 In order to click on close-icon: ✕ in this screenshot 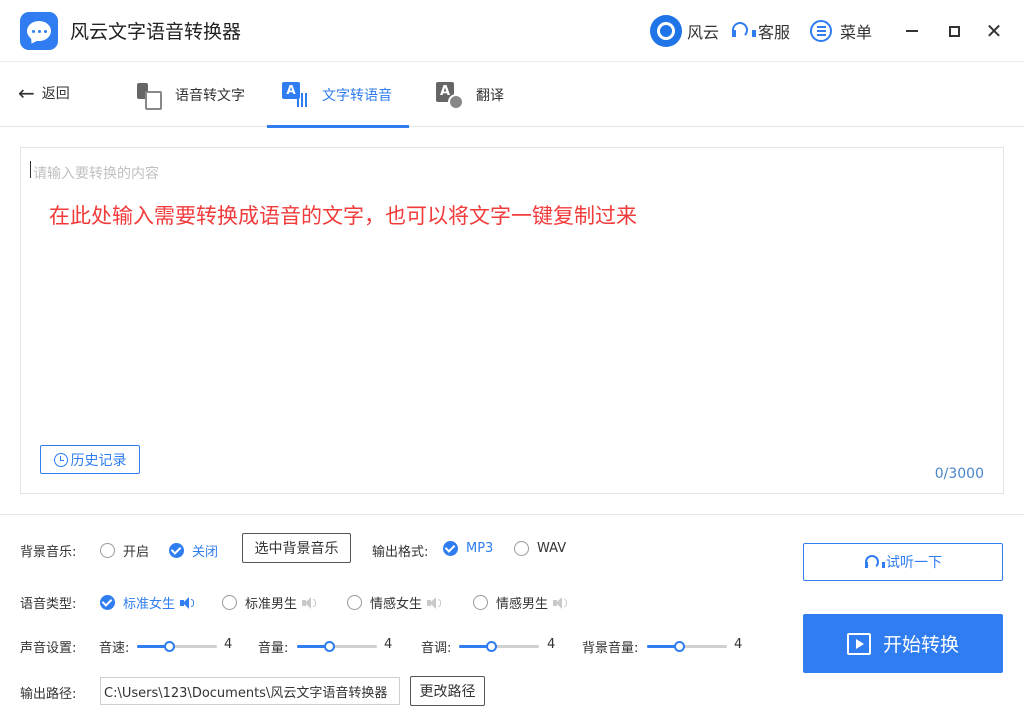, I will do `click(994, 31)`.